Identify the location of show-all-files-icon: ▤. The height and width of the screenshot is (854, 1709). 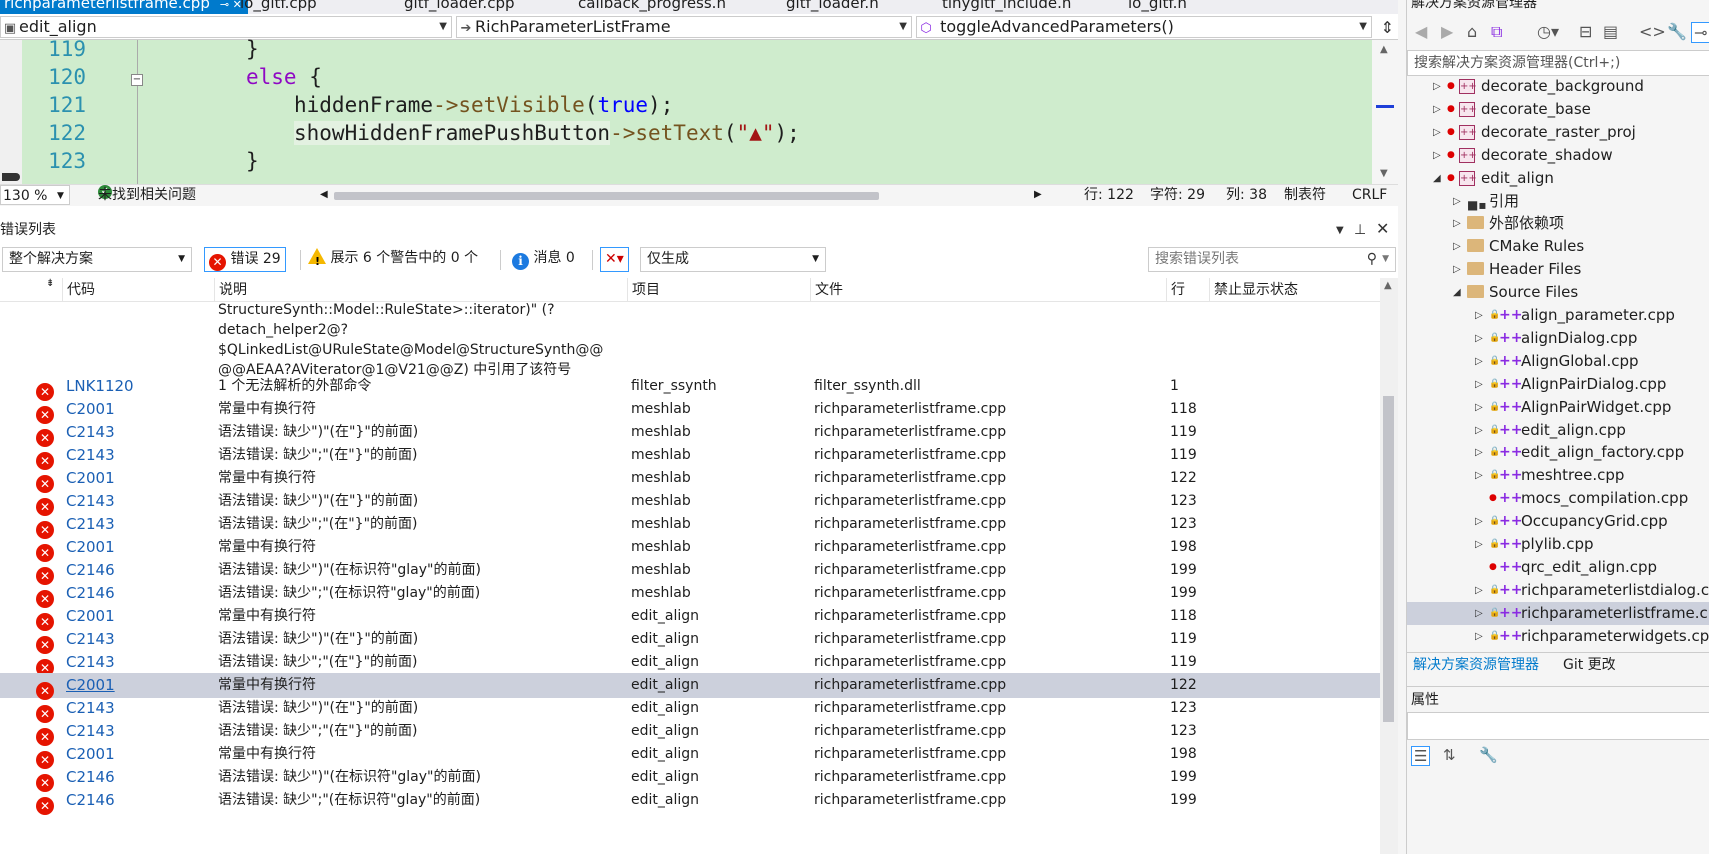
(1610, 31).